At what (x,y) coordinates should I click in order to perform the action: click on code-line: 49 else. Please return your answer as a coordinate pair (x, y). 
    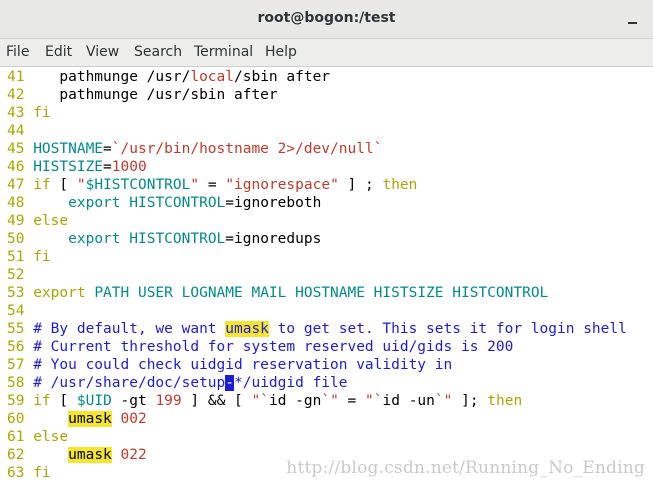
    Looking at the image, I should click on (38, 221).